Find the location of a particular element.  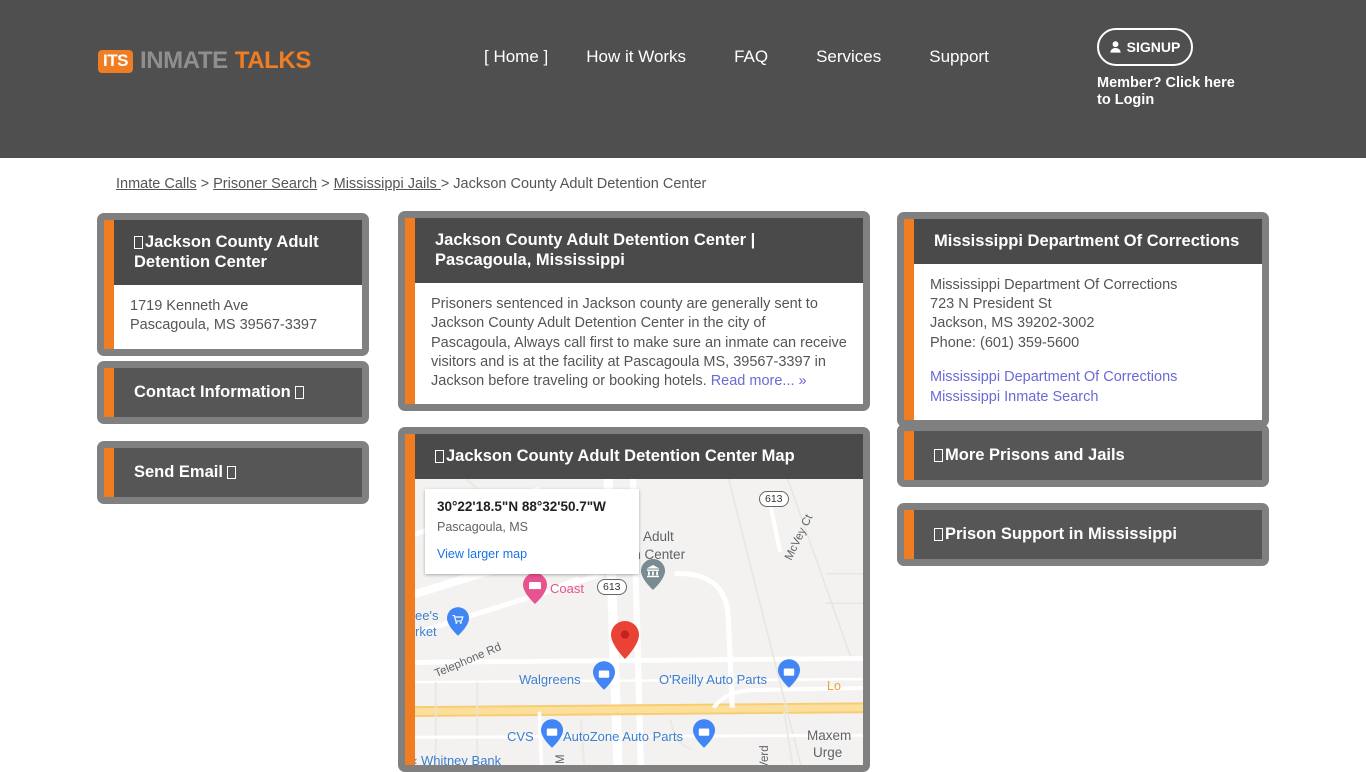

google-map-embed: 613 613 Adult Detention Center Coast is located at coordinates (639, 622).